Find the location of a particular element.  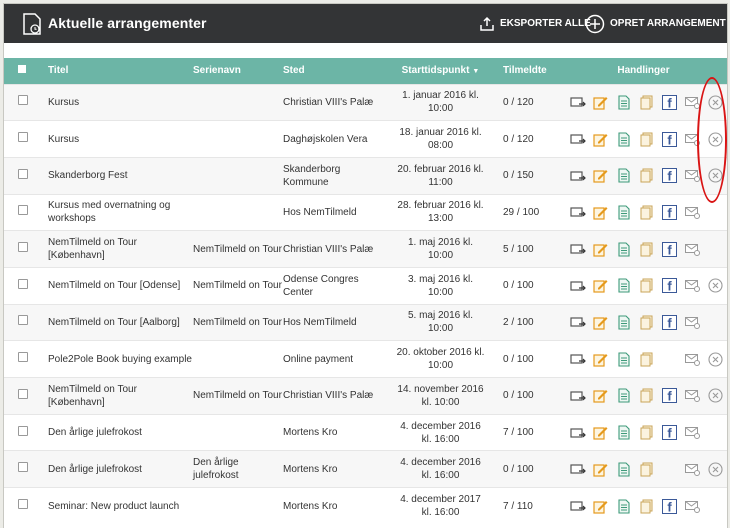

event-title: Den årlige julefrokost is located at coordinates (120, 469).